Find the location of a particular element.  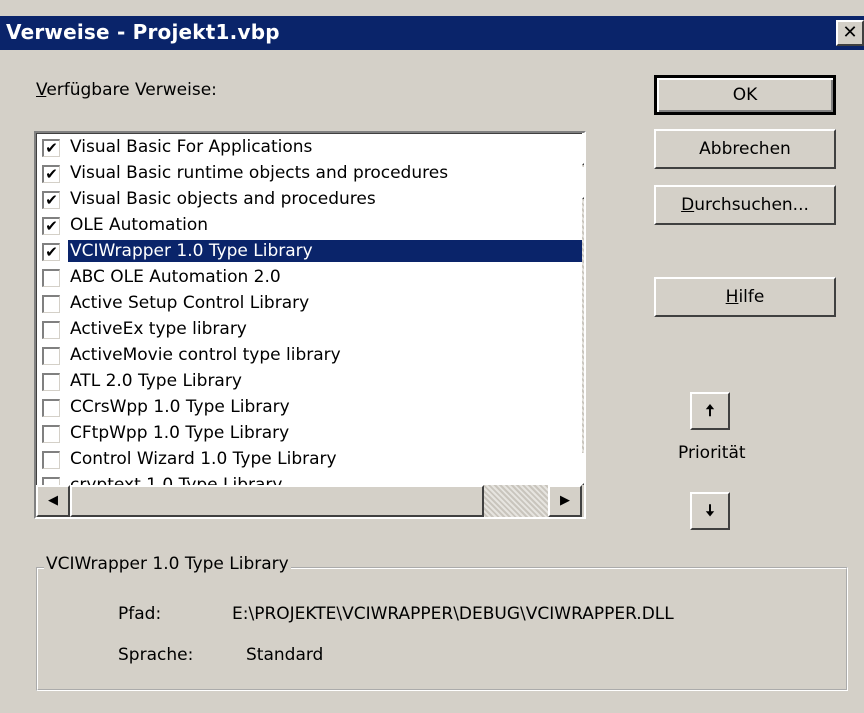

reference-item: ✔ VCIWrapper 1.0 Type Library is located at coordinates (311, 252).